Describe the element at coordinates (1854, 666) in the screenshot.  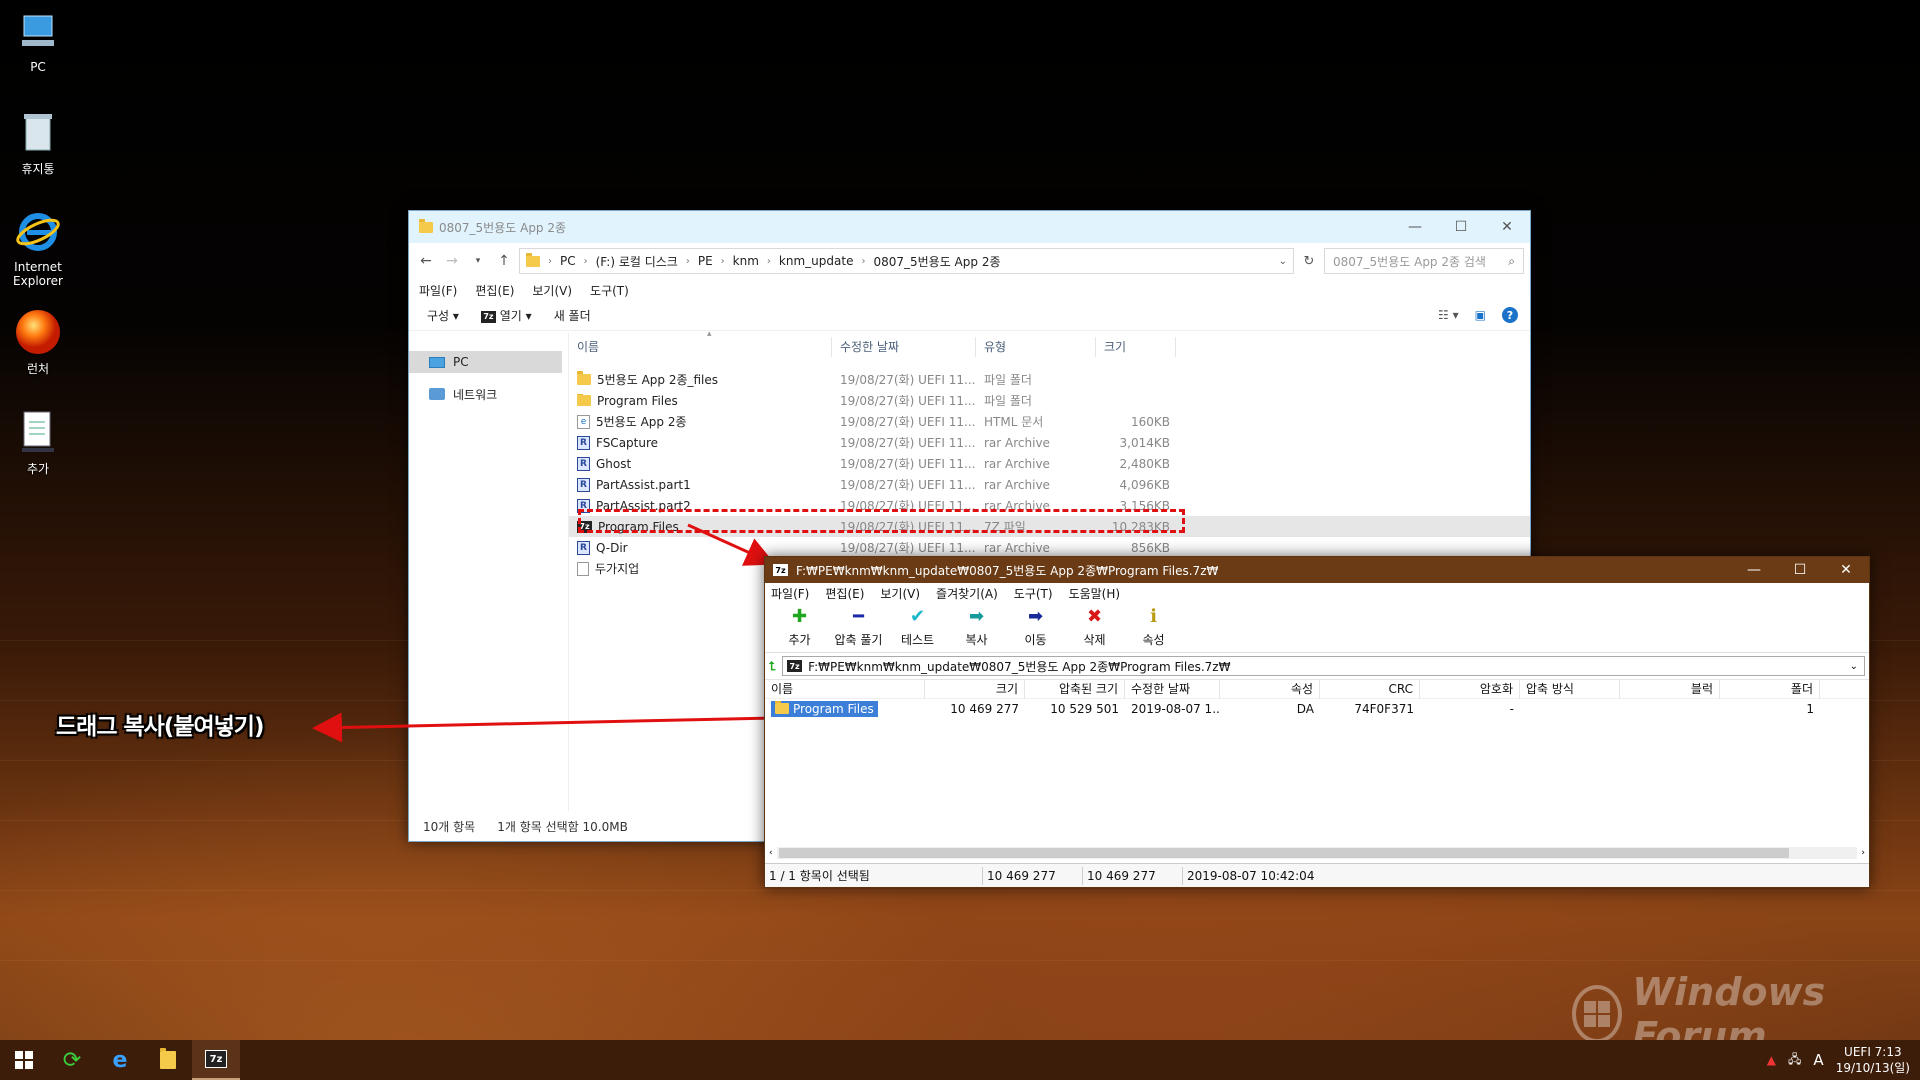
I see `path-dropdown-icon: ⌄` at that location.